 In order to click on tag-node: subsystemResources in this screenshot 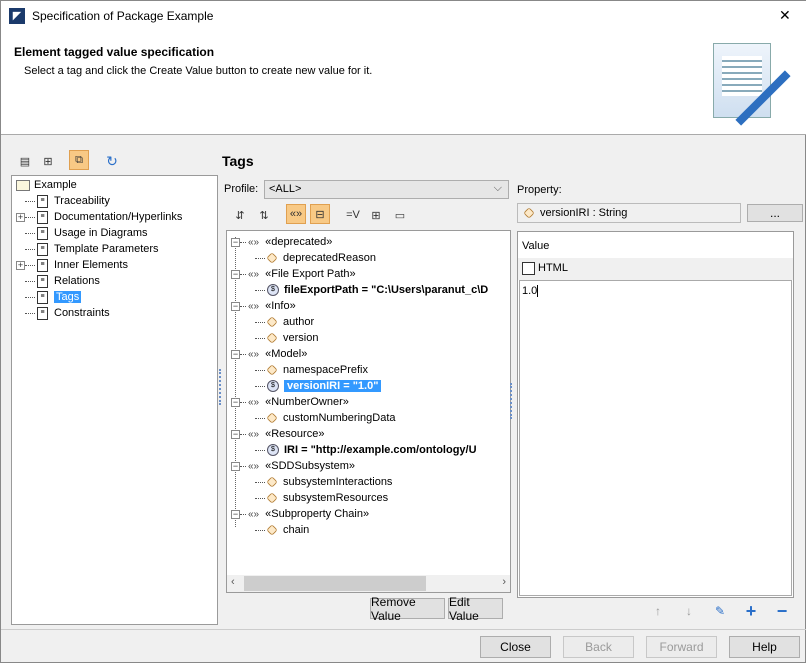, I will do `click(321, 498)`.